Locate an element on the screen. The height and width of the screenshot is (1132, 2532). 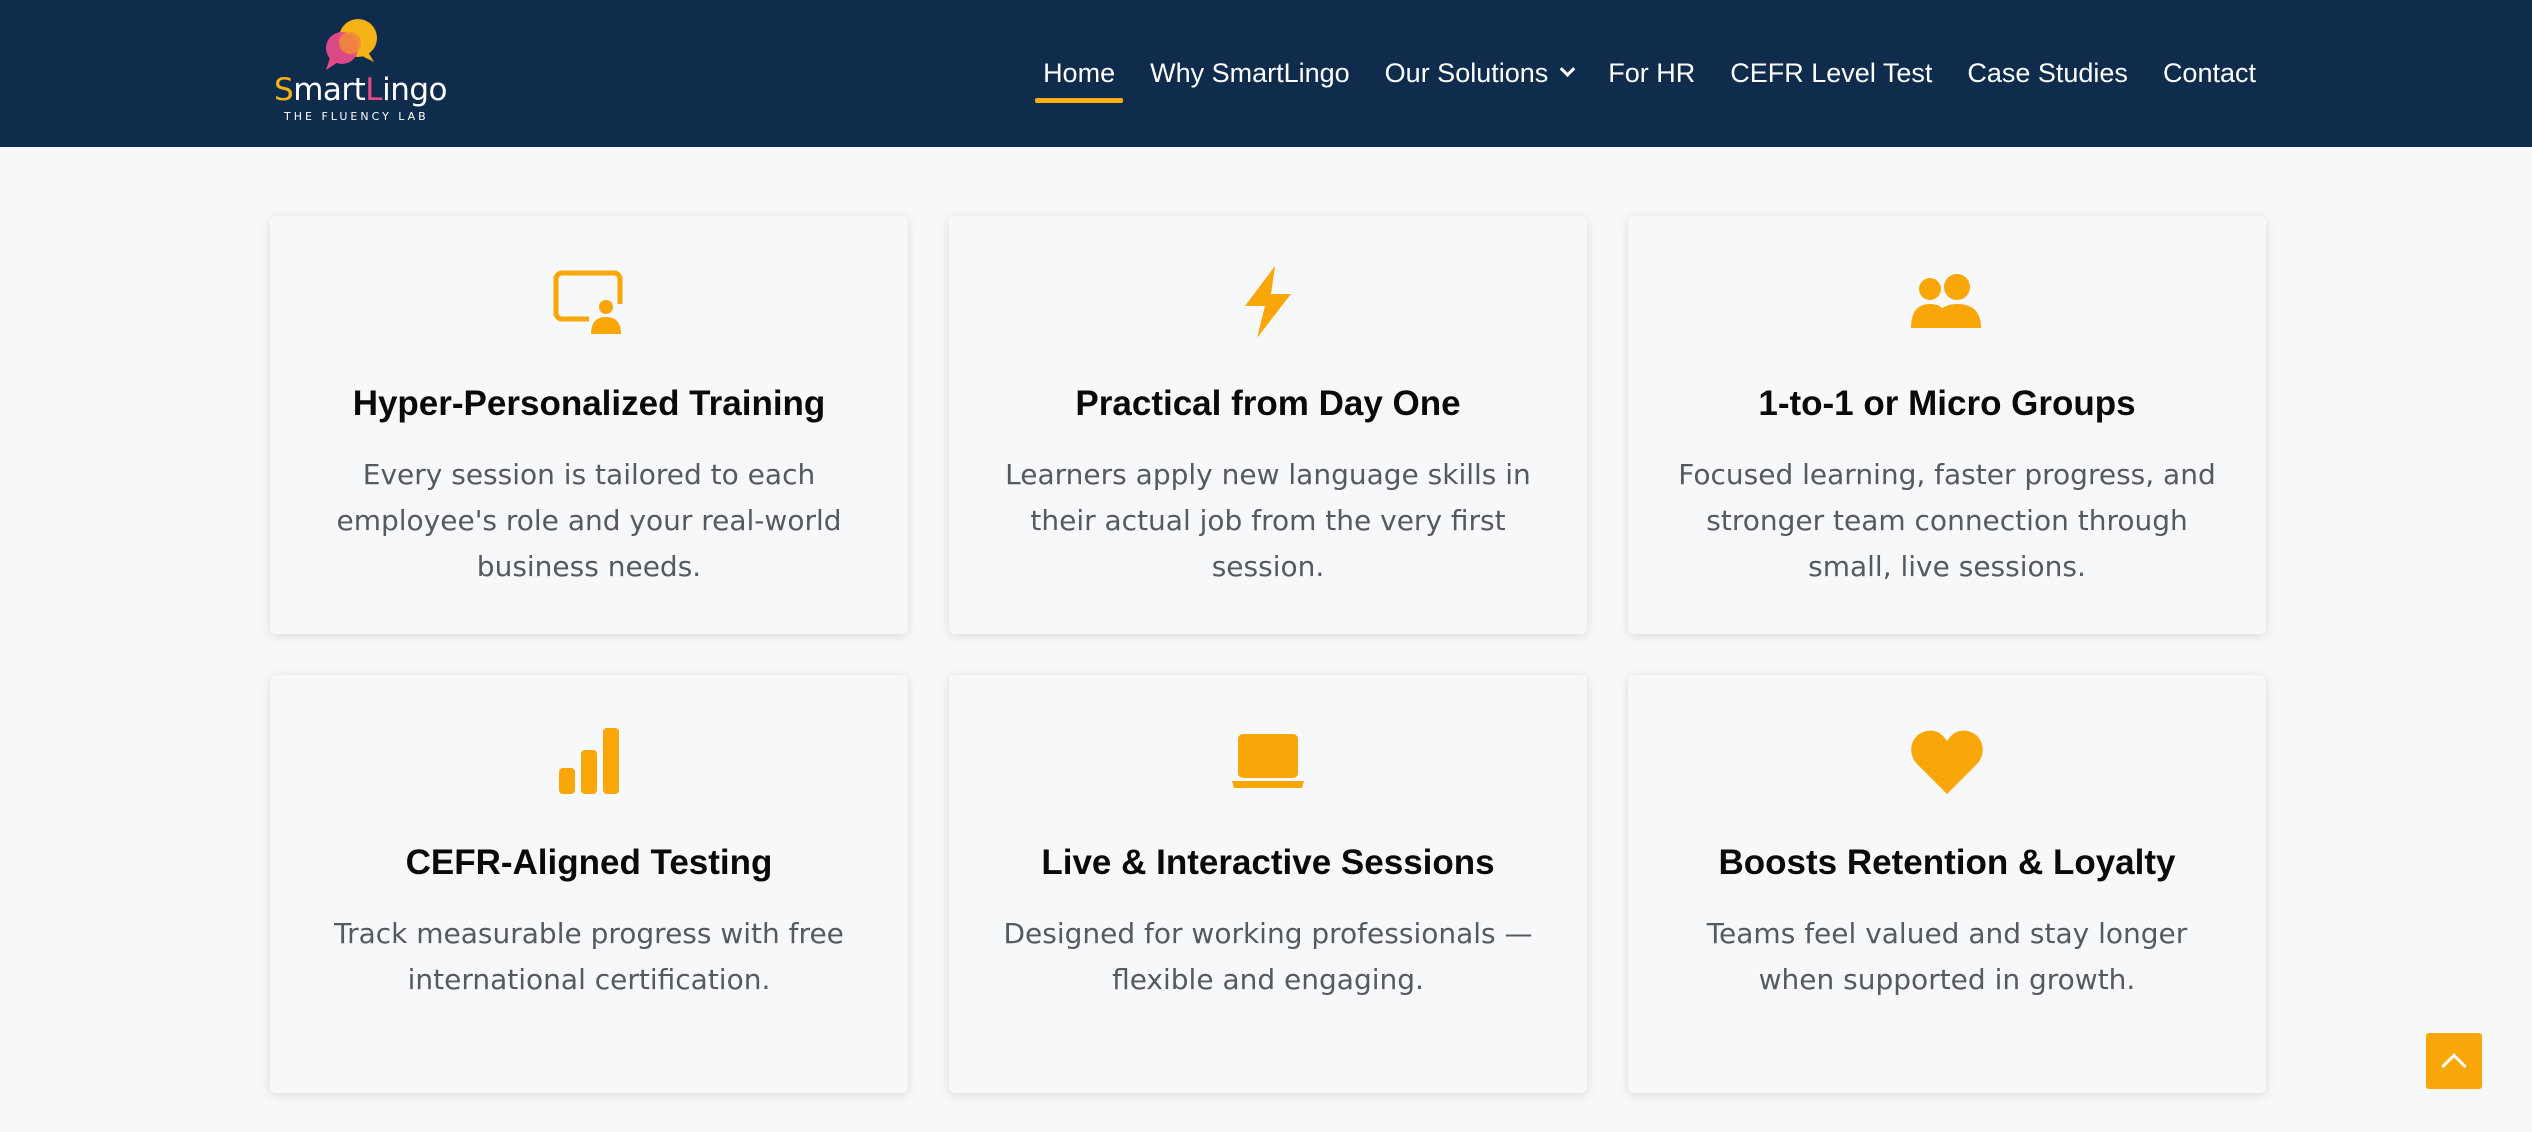
smartlingo-logo: SmartLingo THE FLUENCY LAB is located at coordinates (359, 73).